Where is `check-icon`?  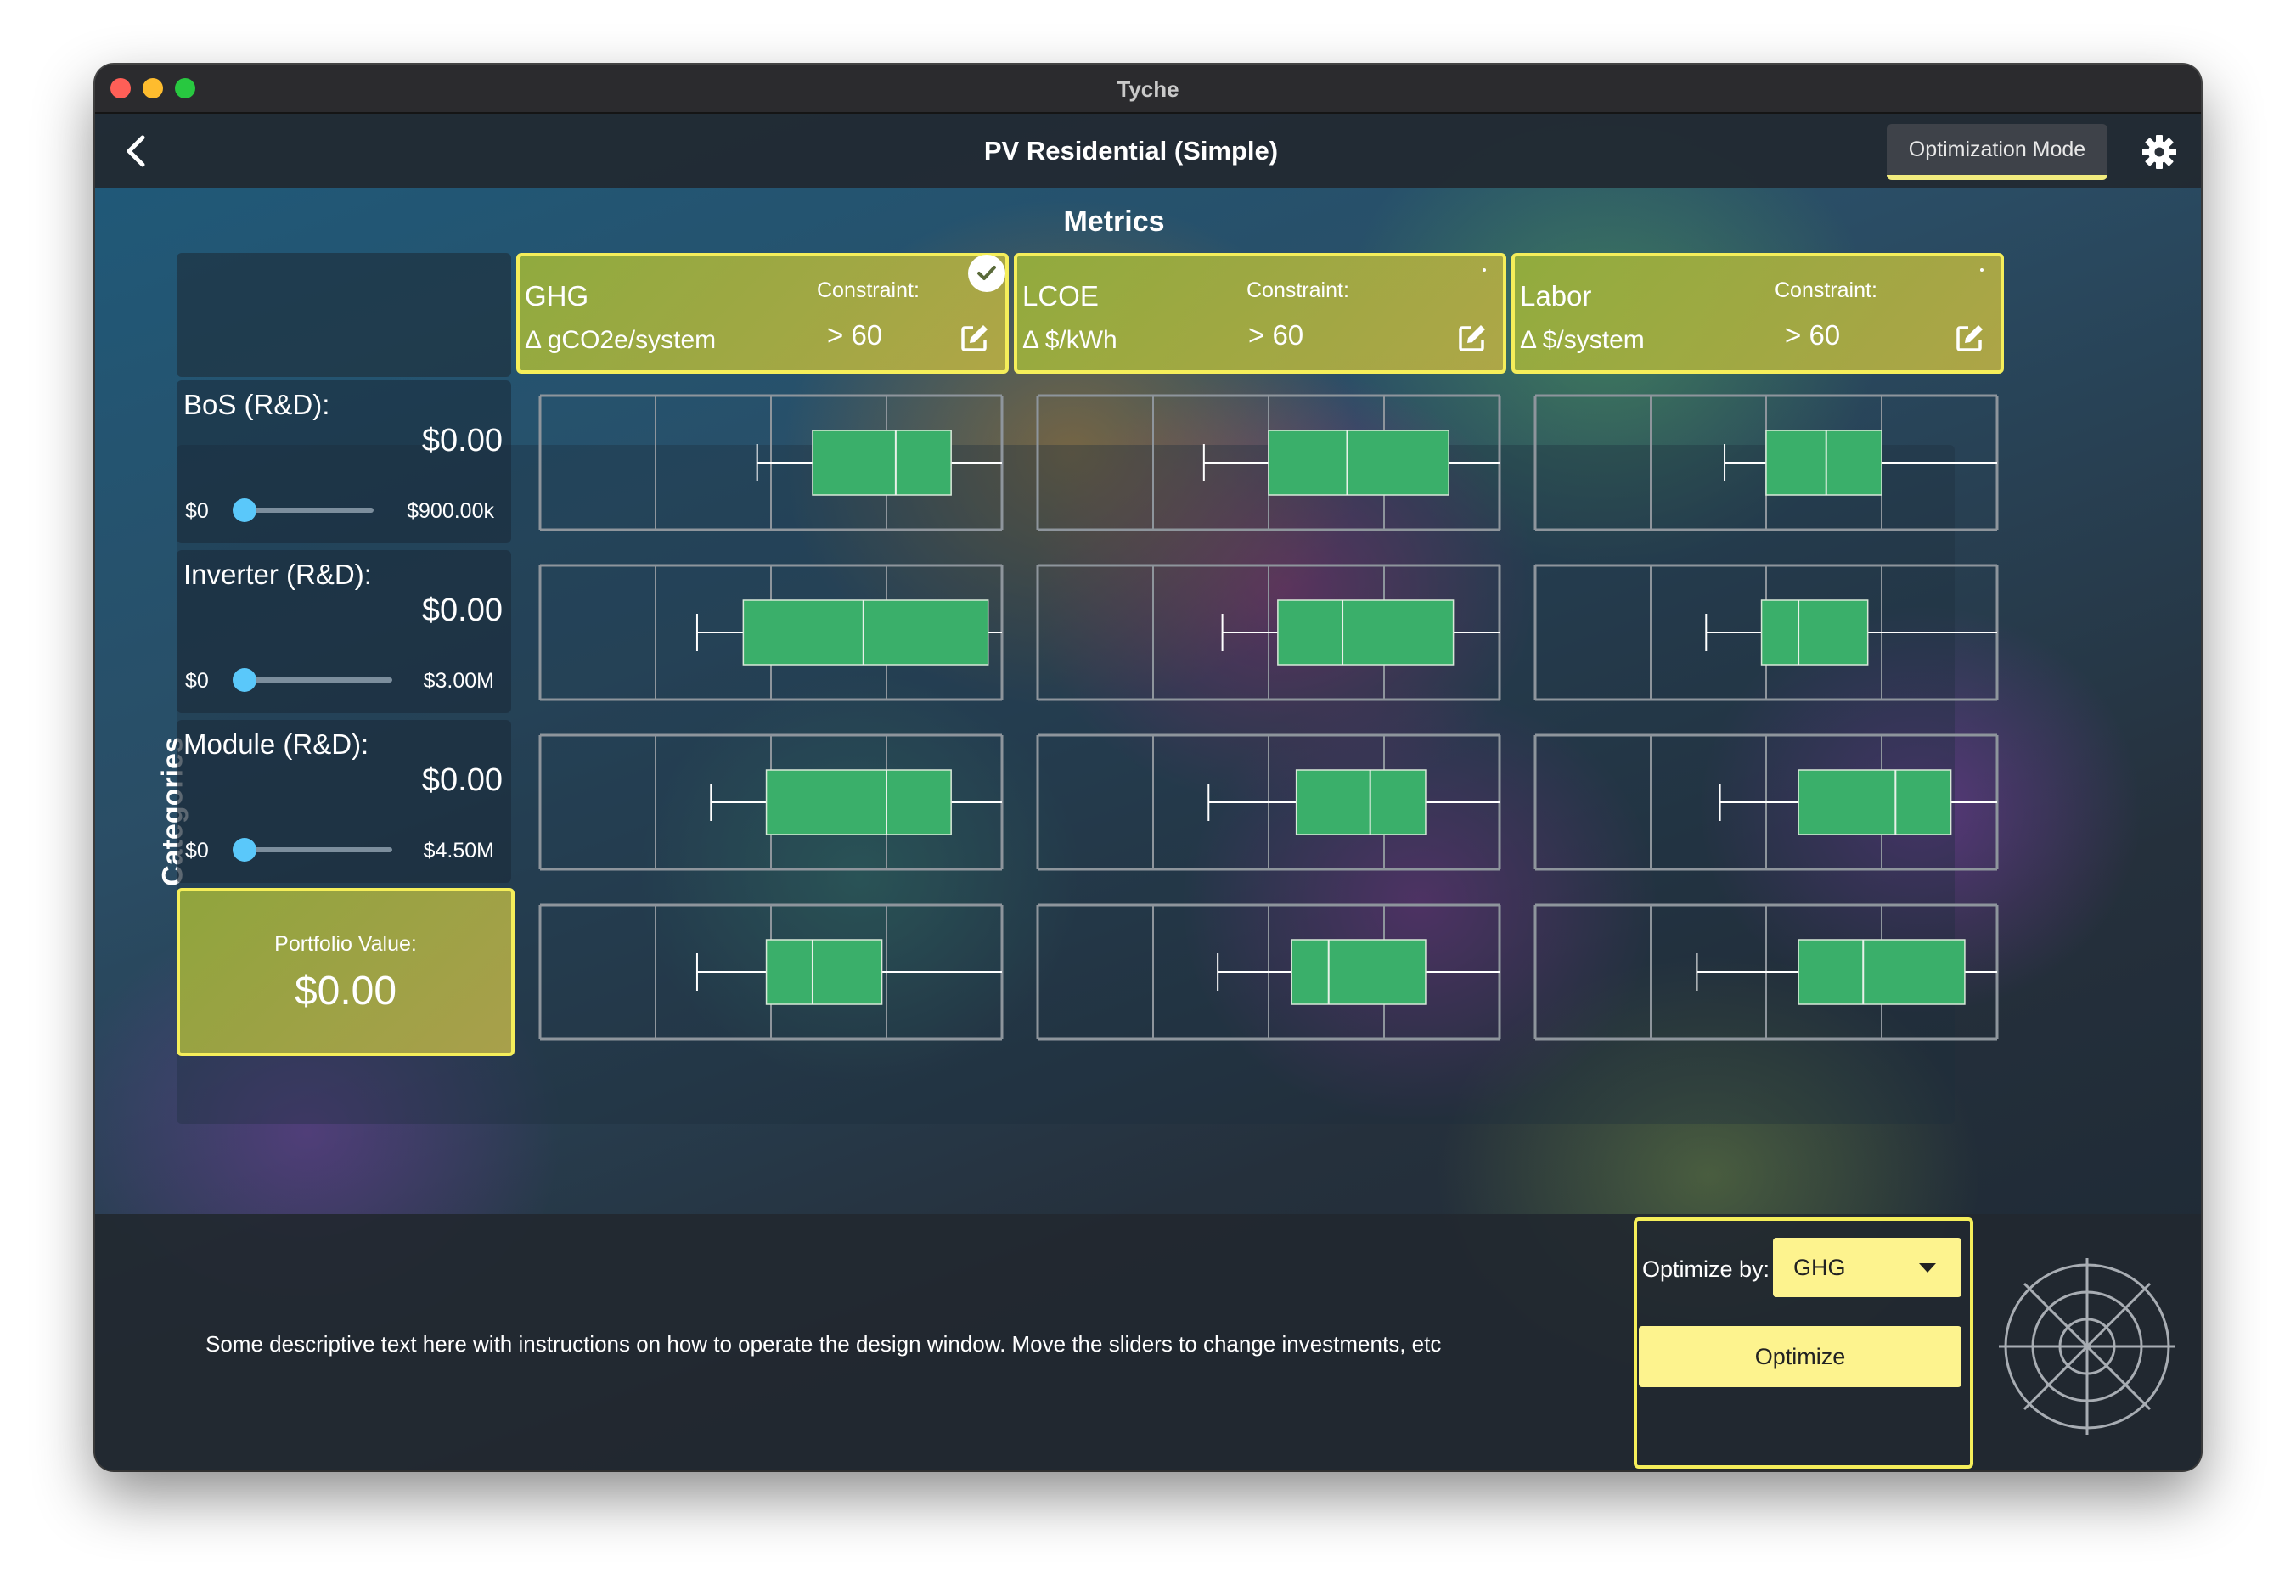
check-icon is located at coordinates (986, 273).